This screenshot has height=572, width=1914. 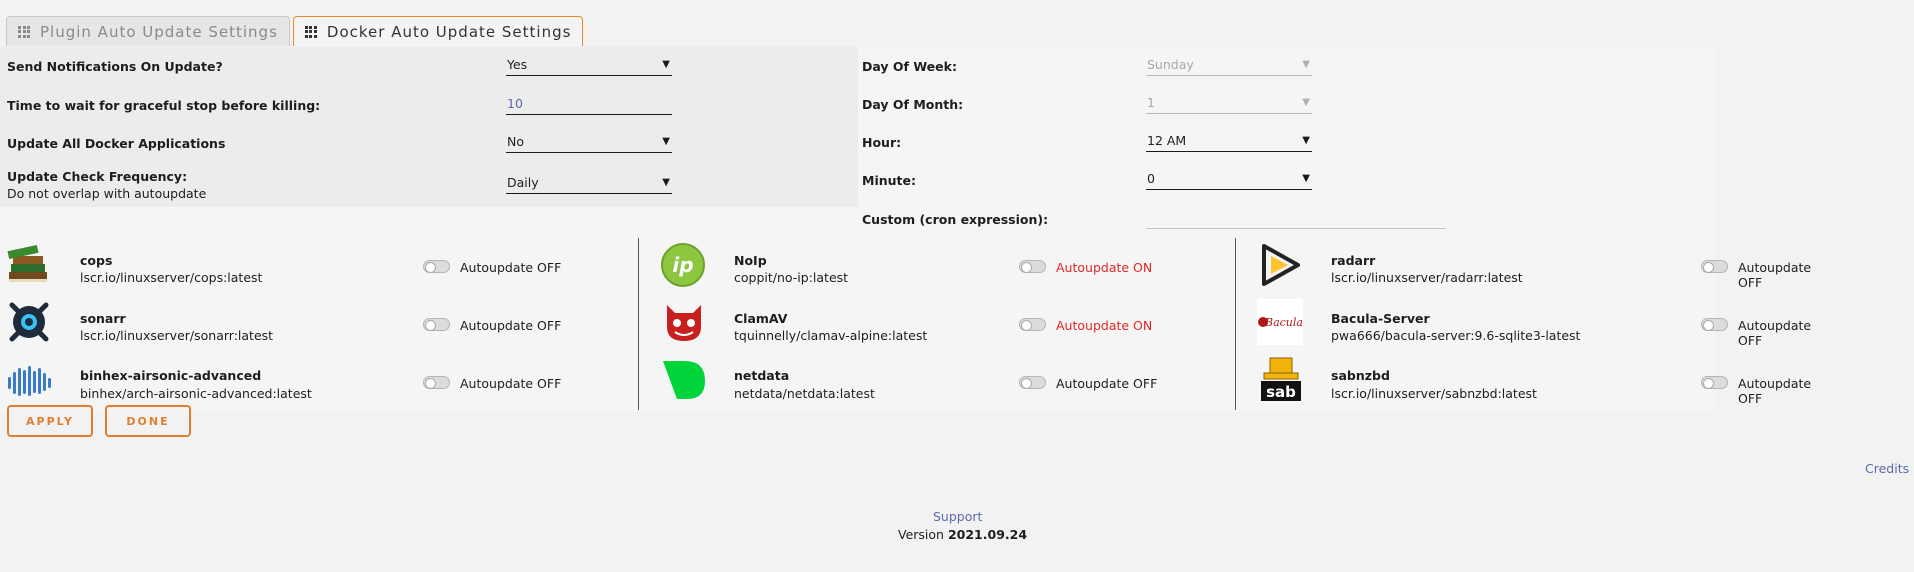 What do you see at coordinates (750, 260) in the screenshot?
I see `app-name: NoIp` at bounding box center [750, 260].